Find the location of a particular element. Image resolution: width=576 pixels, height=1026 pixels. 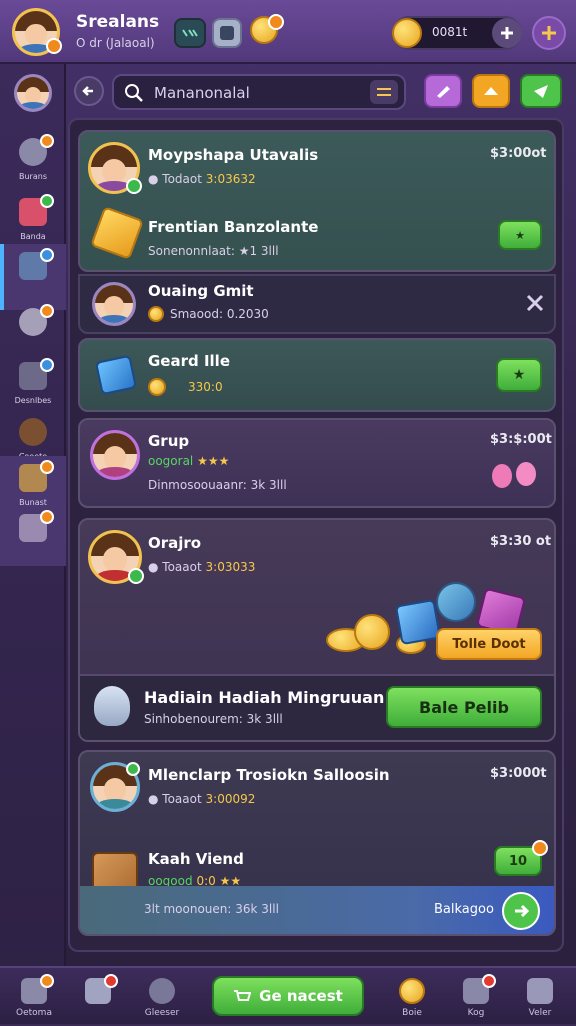

coin-pile-icon is located at coordinates (117, 233).